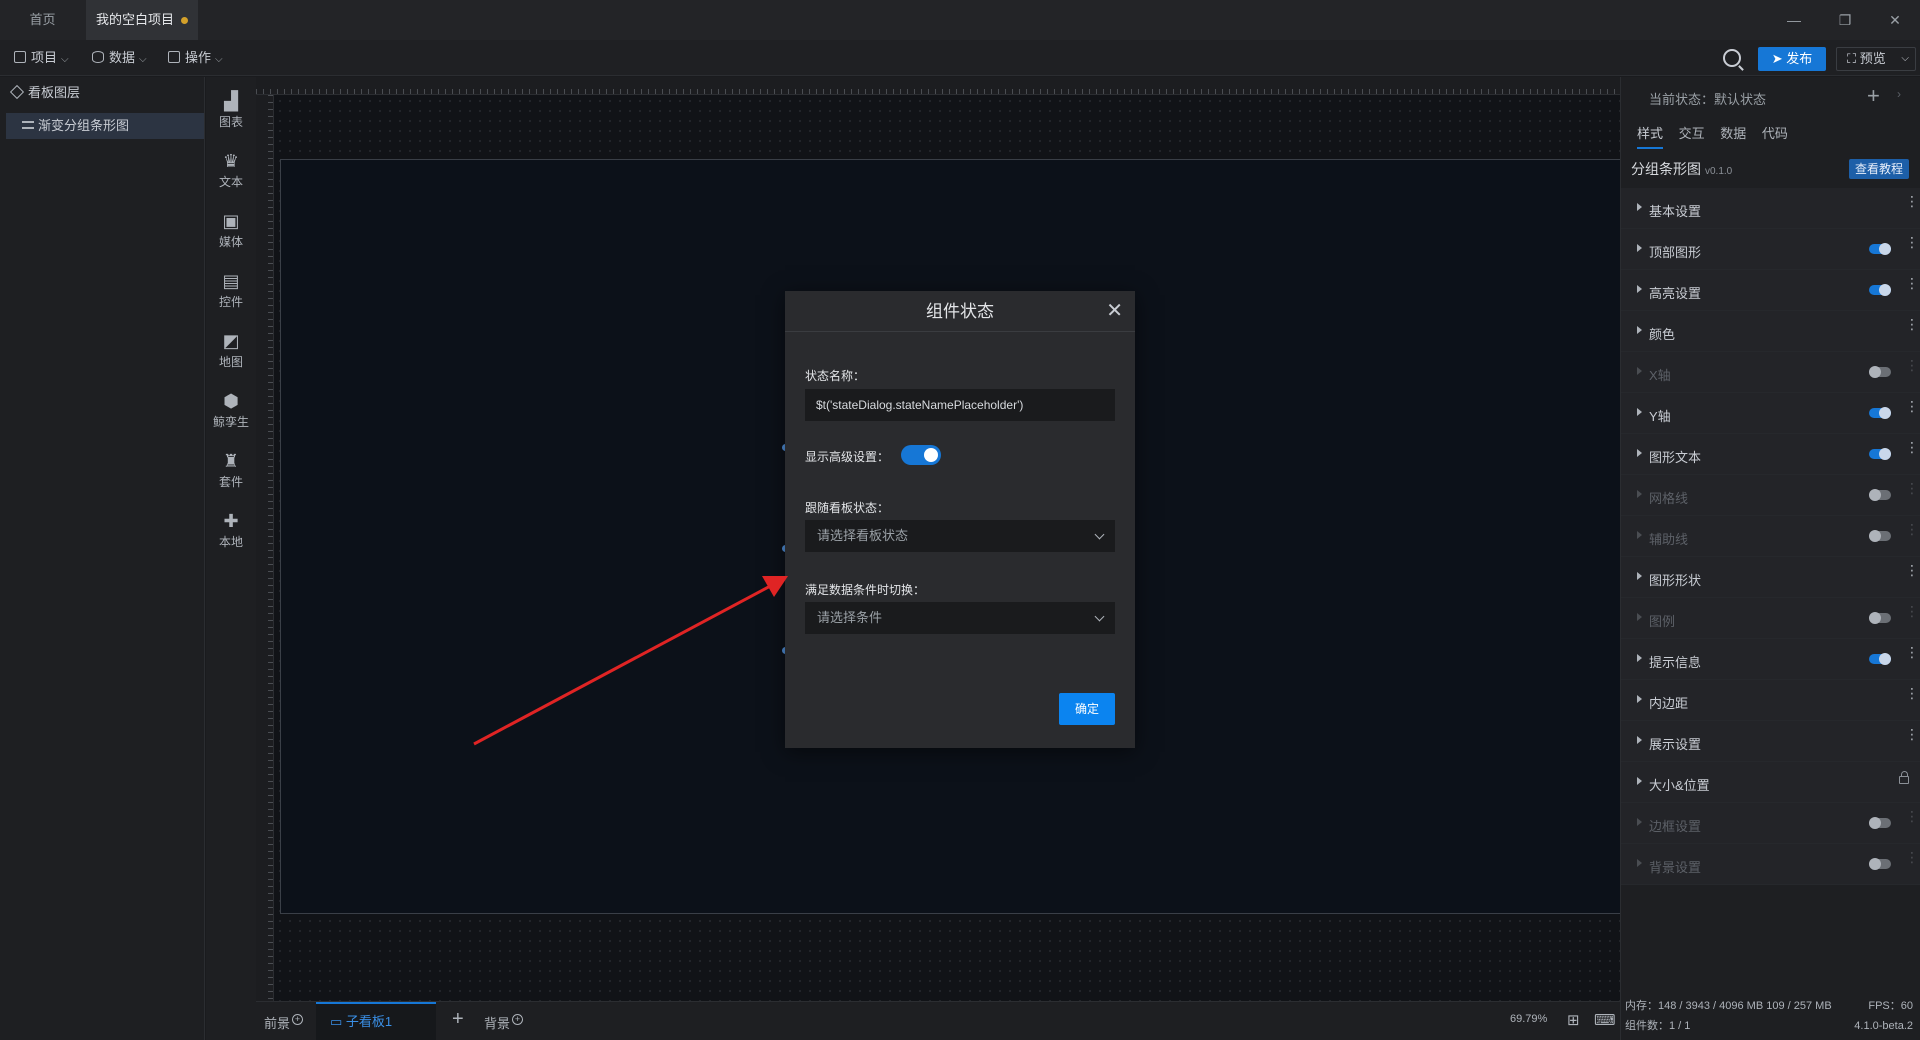 This screenshot has height=1040, width=1920. What do you see at coordinates (1770, 700) in the screenshot?
I see `section-row: 内边距 ⋮` at bounding box center [1770, 700].